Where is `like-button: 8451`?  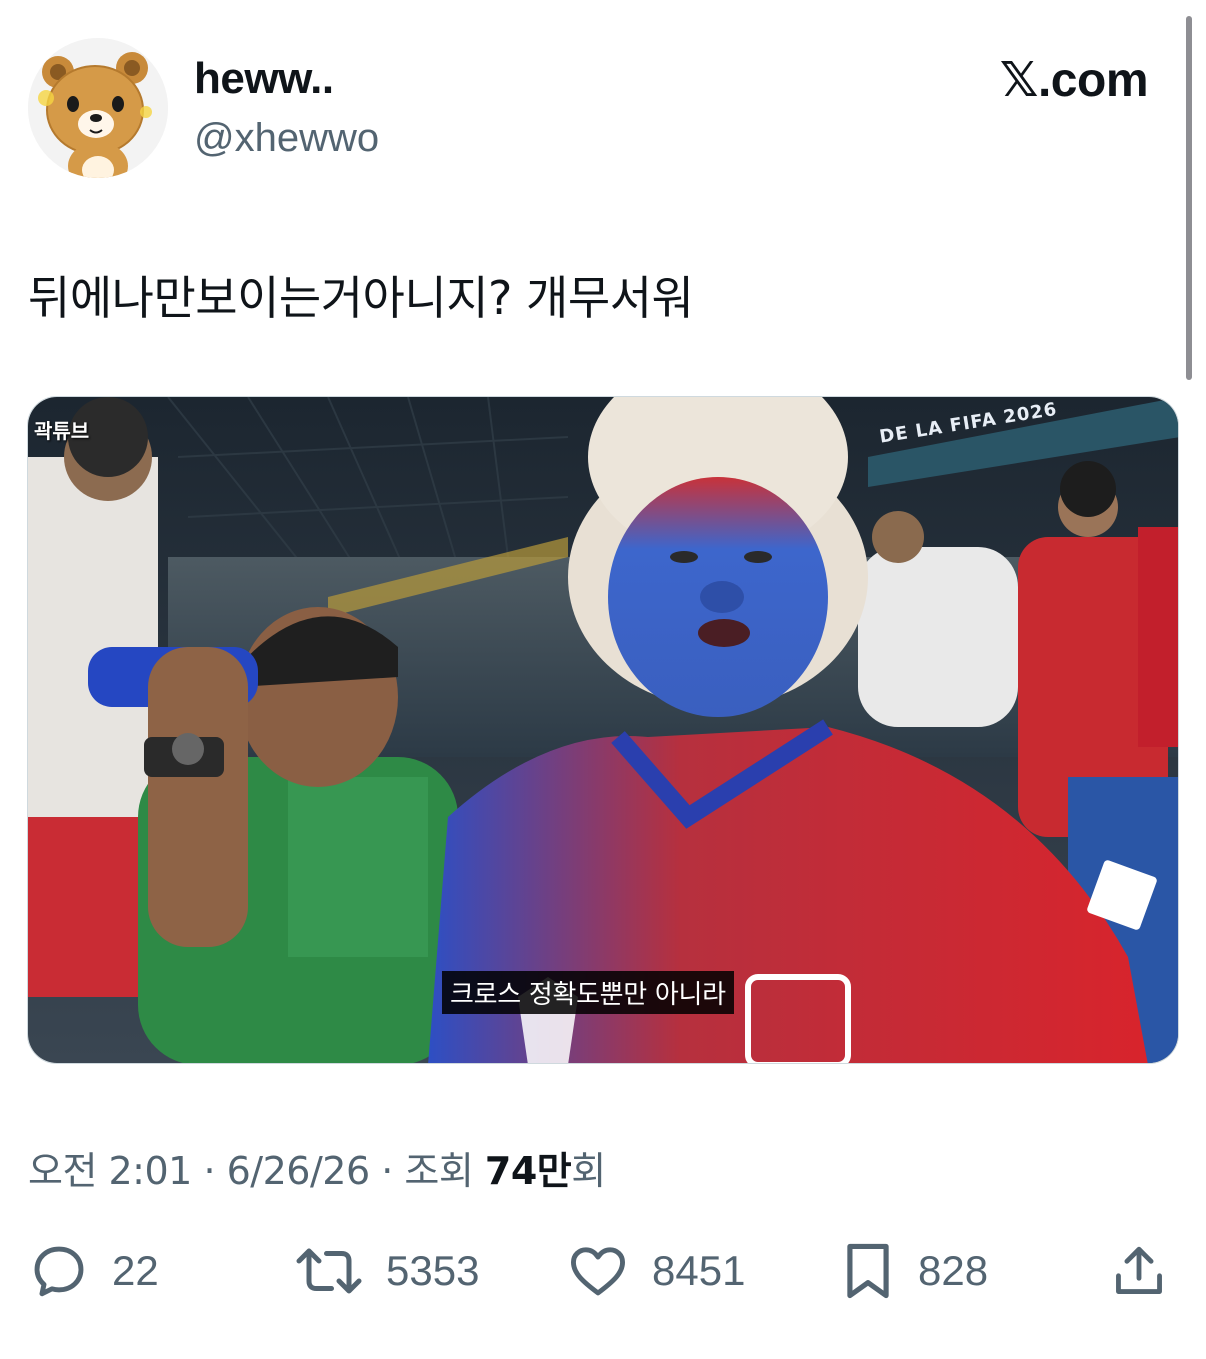
like-button: 8451 is located at coordinates (655, 1271).